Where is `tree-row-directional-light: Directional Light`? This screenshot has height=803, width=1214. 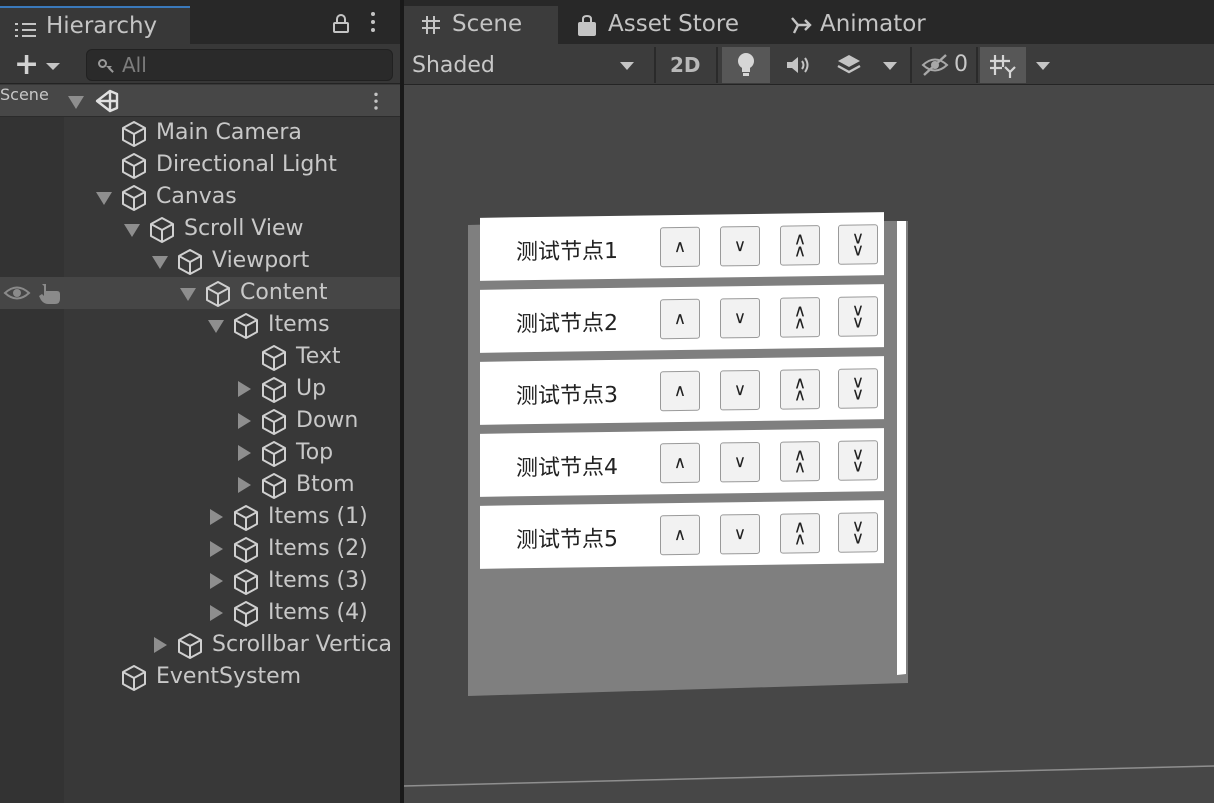
tree-row-directional-light: Directional Light is located at coordinates (200, 165).